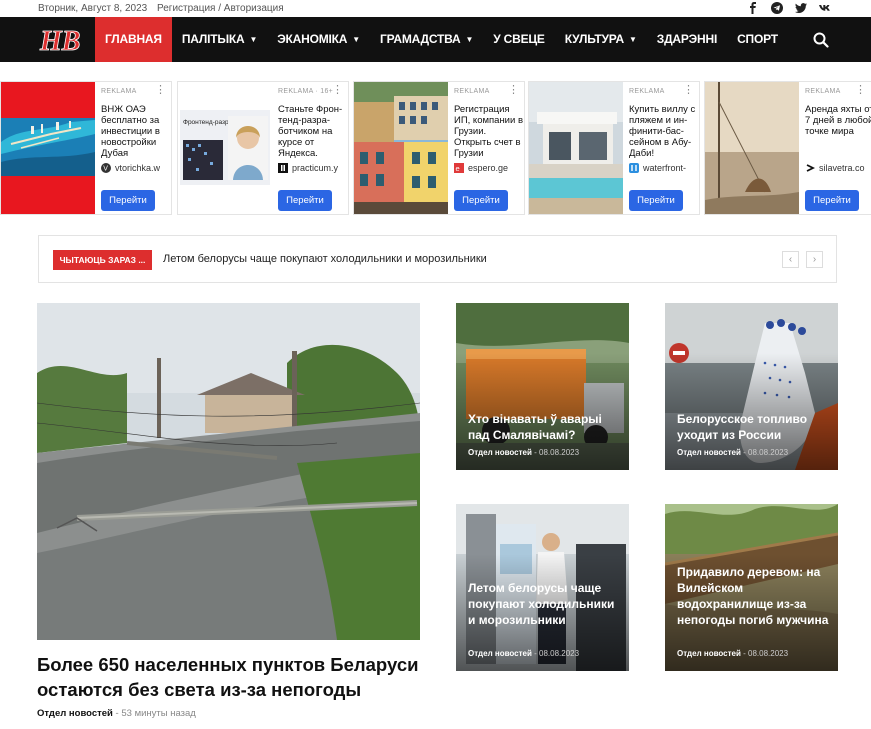 This screenshot has height=729, width=871. What do you see at coordinates (420, 39) in the screenshot?
I see `nav-item-label: ГРАМАДСТВА` at bounding box center [420, 39].